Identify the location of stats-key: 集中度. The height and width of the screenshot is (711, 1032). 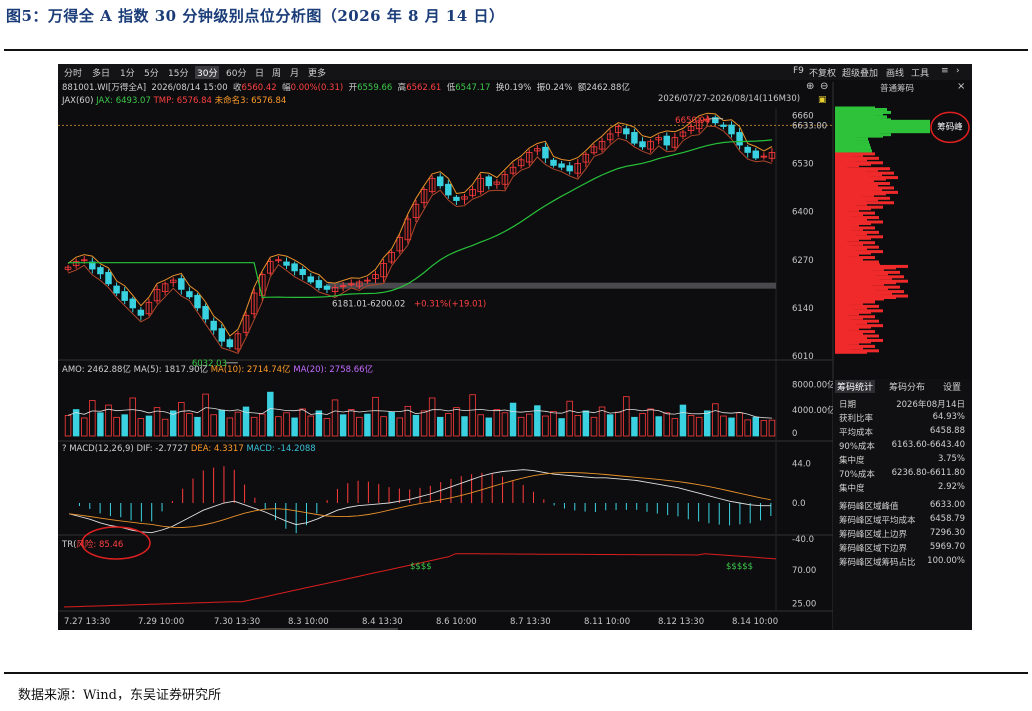
(852, 489).